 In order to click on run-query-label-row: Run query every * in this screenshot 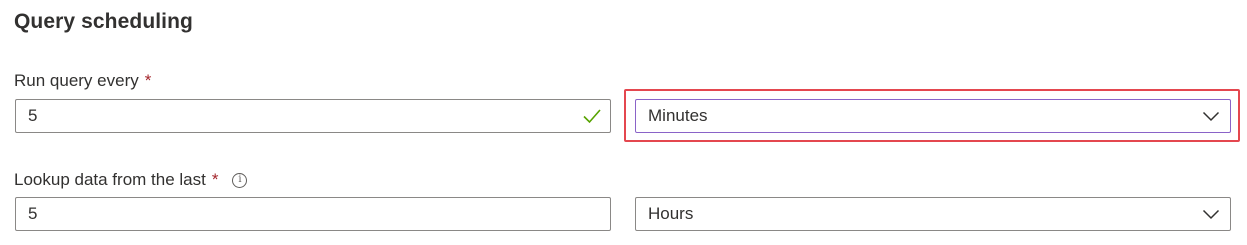, I will do `click(82, 81)`.